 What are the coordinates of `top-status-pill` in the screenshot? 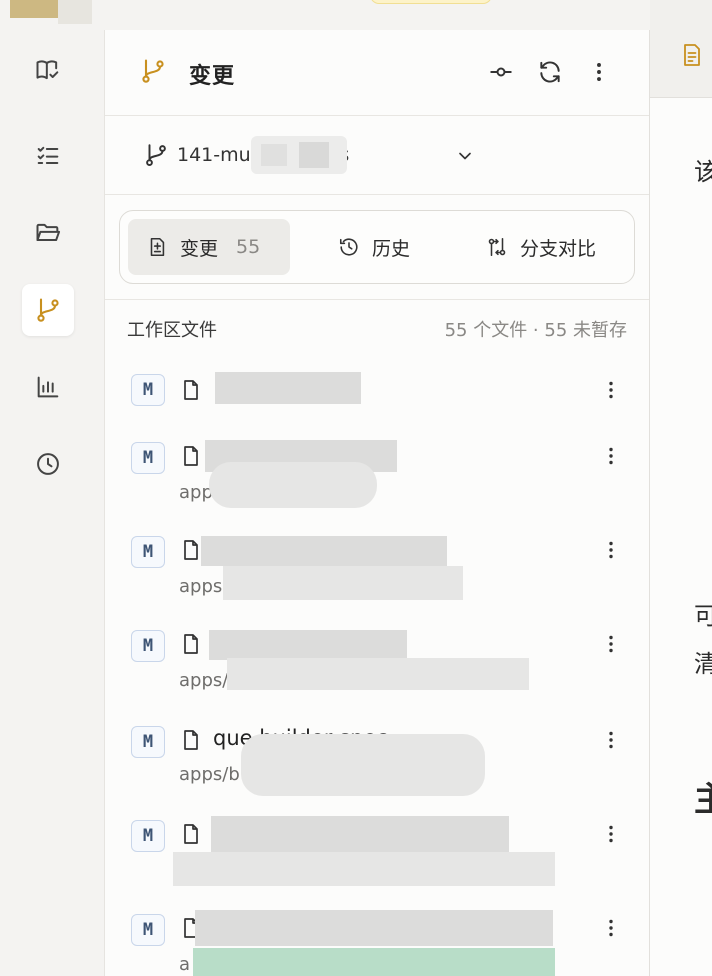 It's located at (431, 2).